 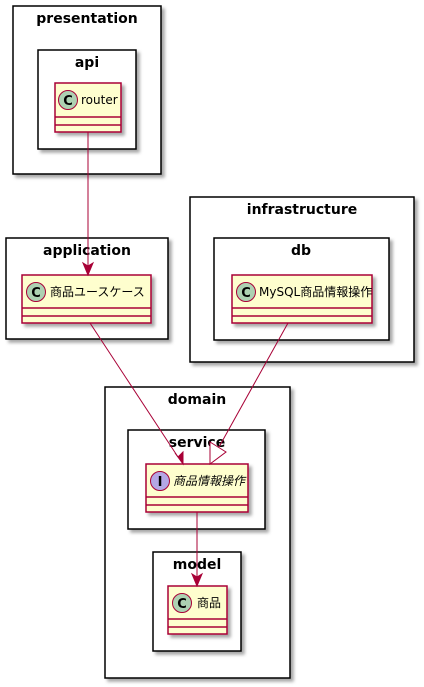 I want to click on interface-name: 商品情報操作, so click(x=210, y=481).